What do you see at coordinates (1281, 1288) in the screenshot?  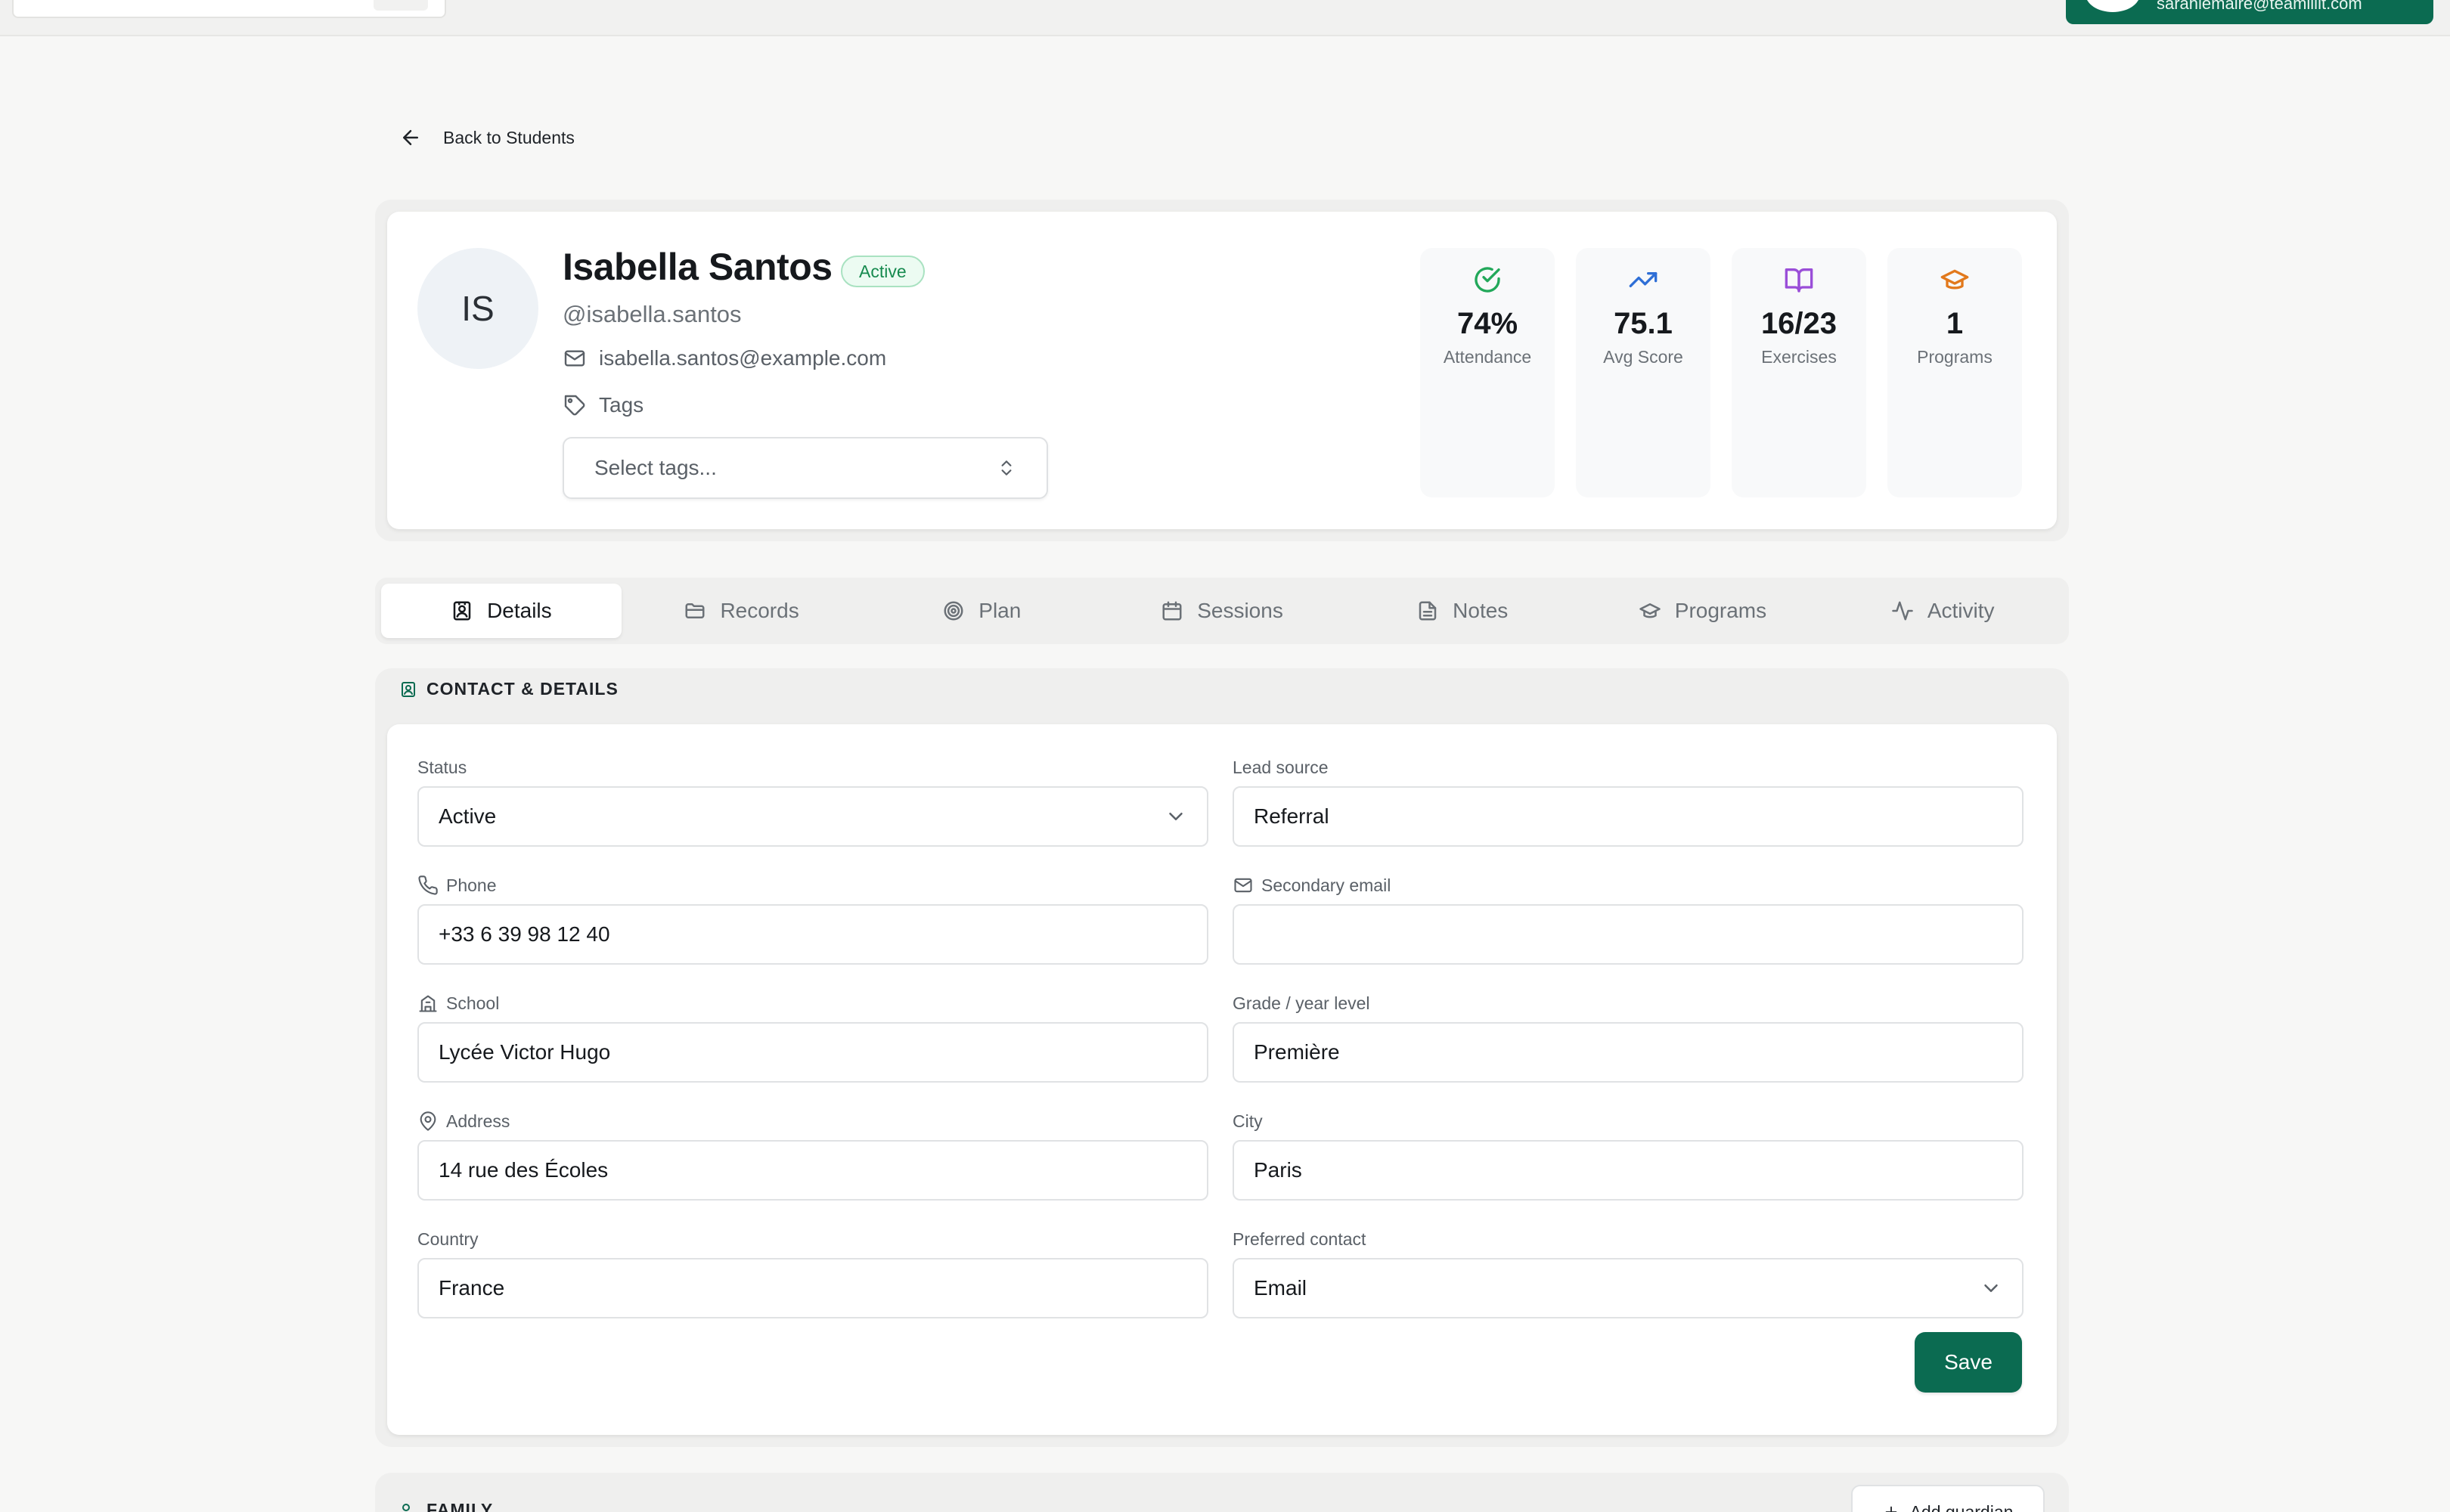 I see `preferred-contact-value: Email` at bounding box center [1281, 1288].